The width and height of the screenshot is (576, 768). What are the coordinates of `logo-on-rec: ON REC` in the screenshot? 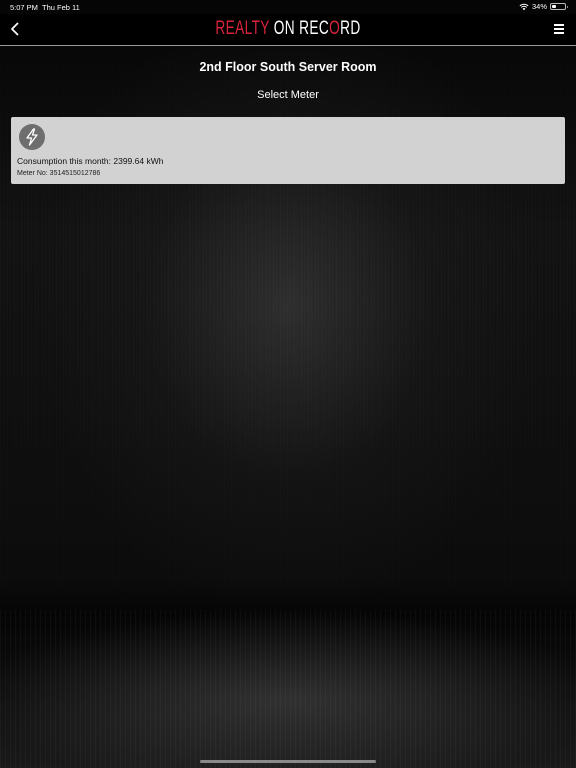 It's located at (301, 28).